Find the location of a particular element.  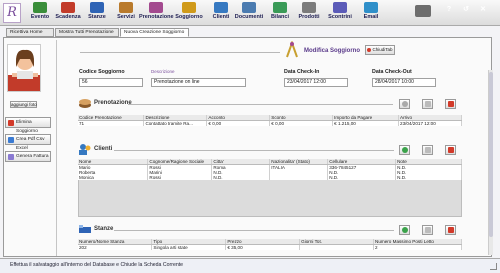

toolbar-label: Scontrini is located at coordinates (340, 17).